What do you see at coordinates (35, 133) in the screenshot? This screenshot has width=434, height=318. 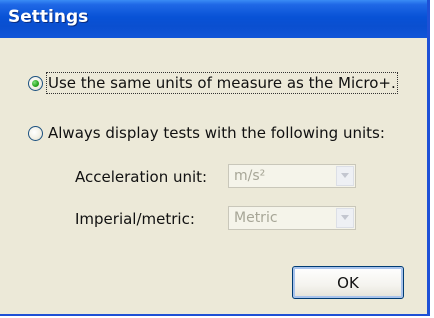 I see `radio-custom-units-button` at bounding box center [35, 133].